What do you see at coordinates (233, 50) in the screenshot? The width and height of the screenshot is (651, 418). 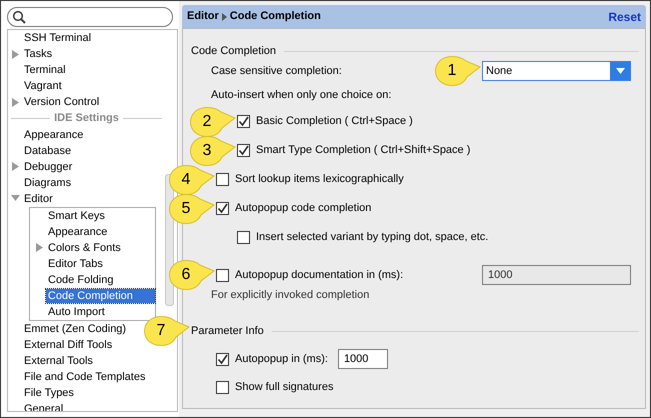 I see `section-title: Code Completion` at bounding box center [233, 50].